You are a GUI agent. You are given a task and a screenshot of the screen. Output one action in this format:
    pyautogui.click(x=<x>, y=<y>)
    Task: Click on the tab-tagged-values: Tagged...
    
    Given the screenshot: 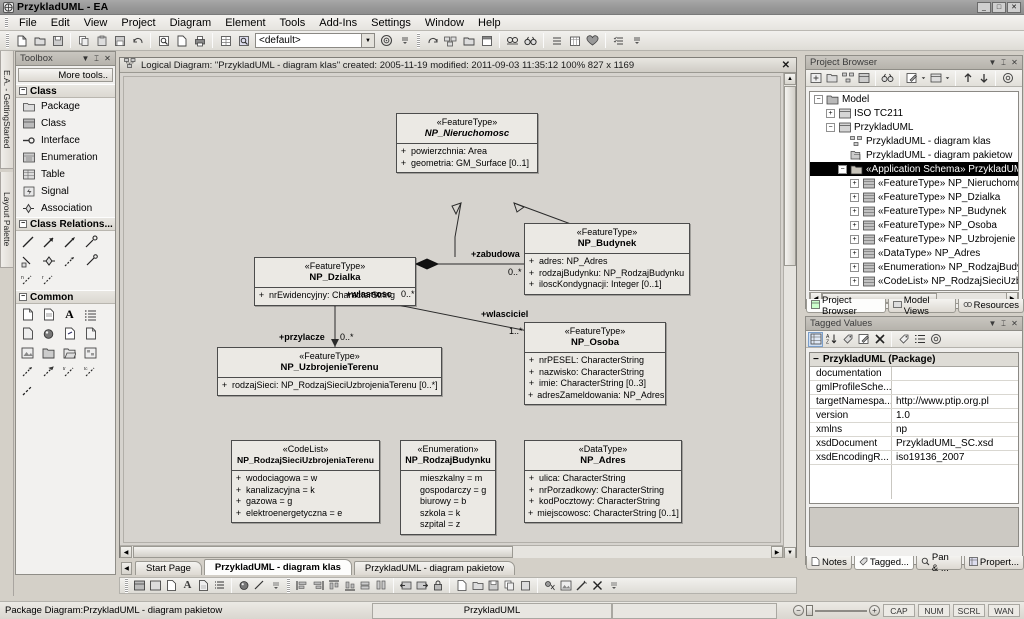 What is the action you would take?
    pyautogui.click(x=883, y=563)
    